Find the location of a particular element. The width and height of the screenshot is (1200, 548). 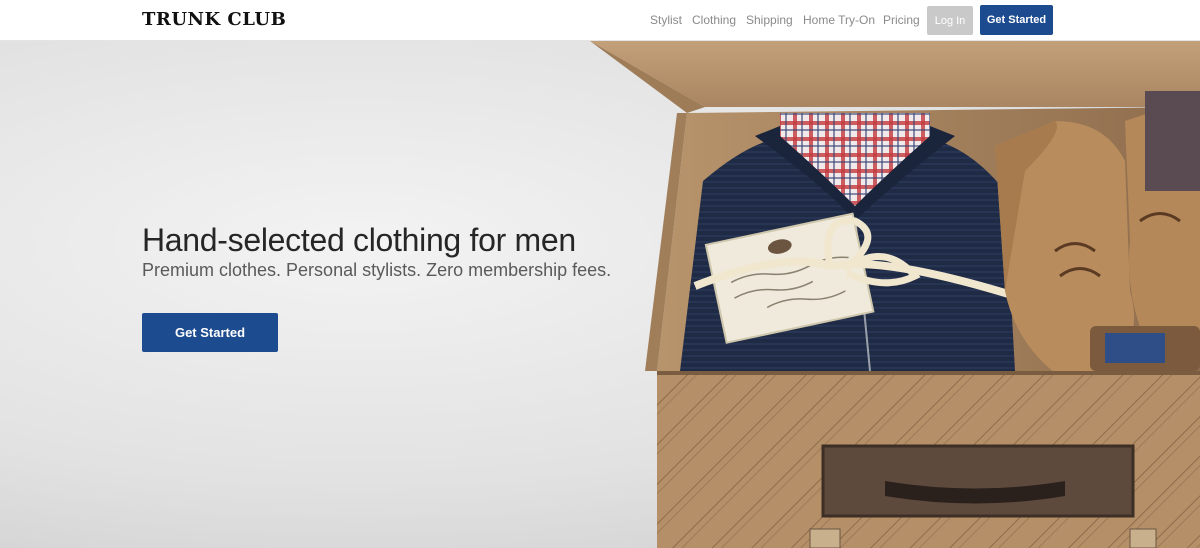

trunk-club-logo: TRUNK CLUB is located at coordinates (214, 19).